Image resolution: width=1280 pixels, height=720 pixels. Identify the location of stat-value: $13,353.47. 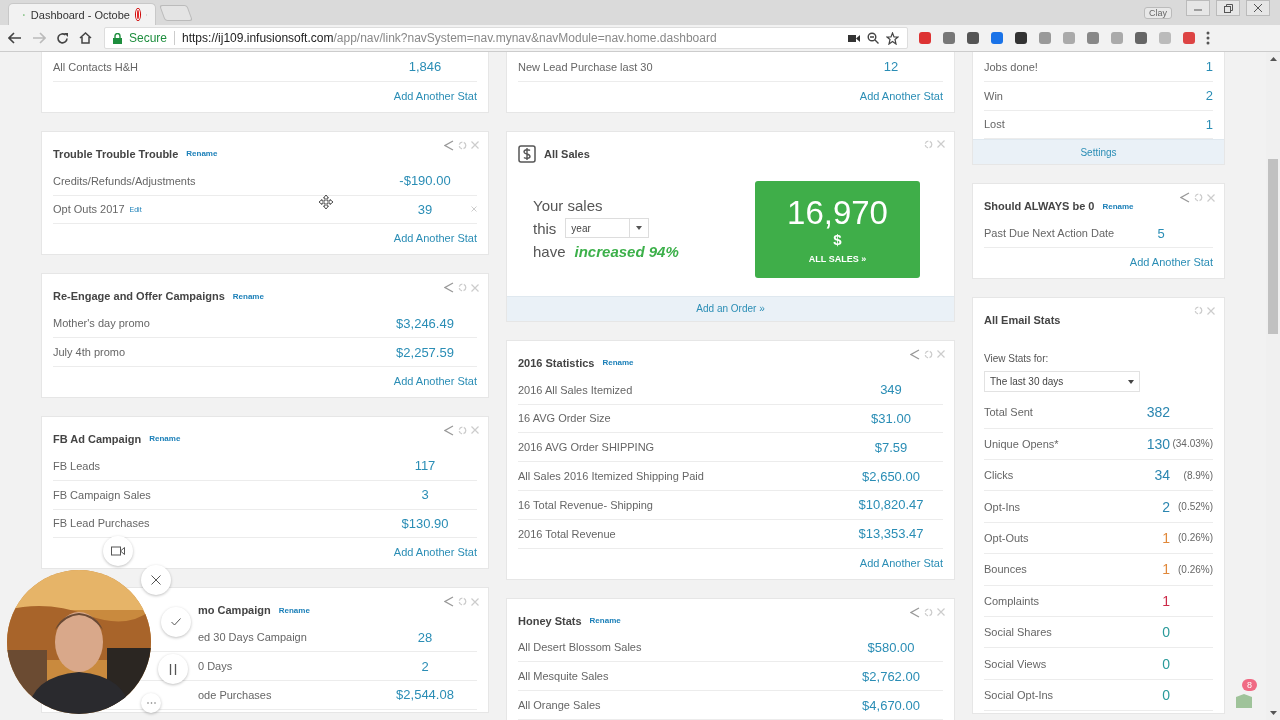
(891, 534).